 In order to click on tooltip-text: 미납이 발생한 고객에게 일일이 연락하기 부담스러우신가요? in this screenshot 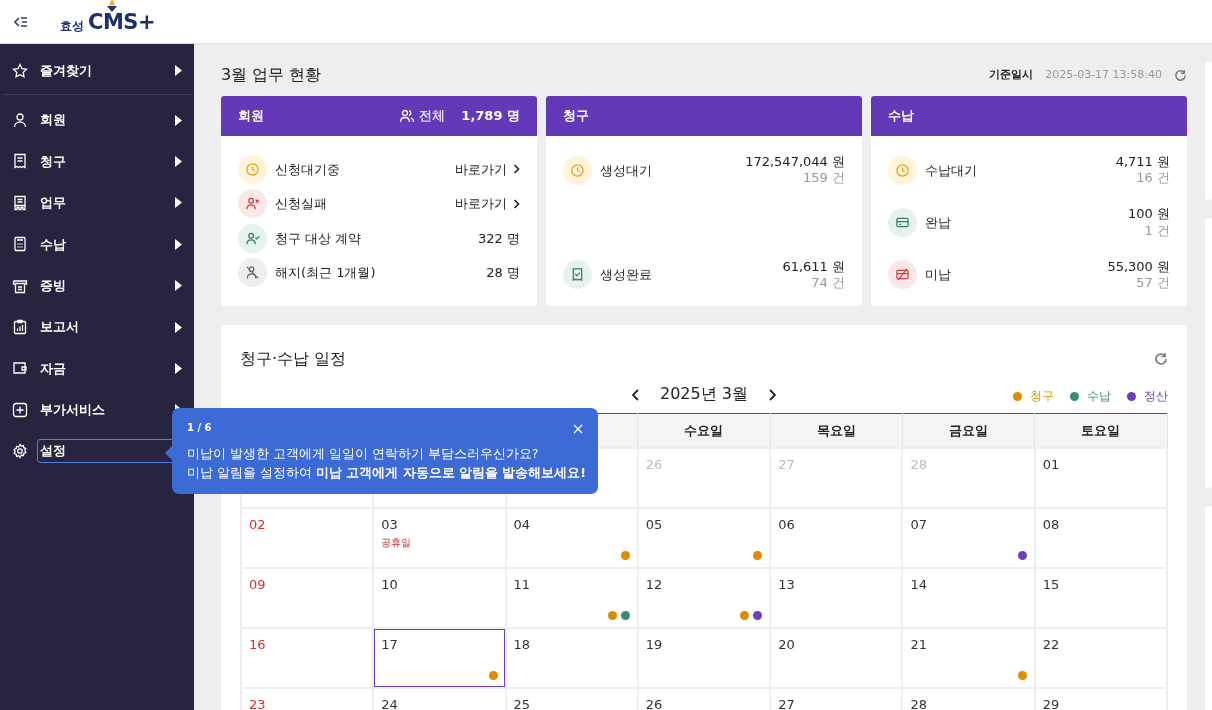, I will do `click(363, 454)`.